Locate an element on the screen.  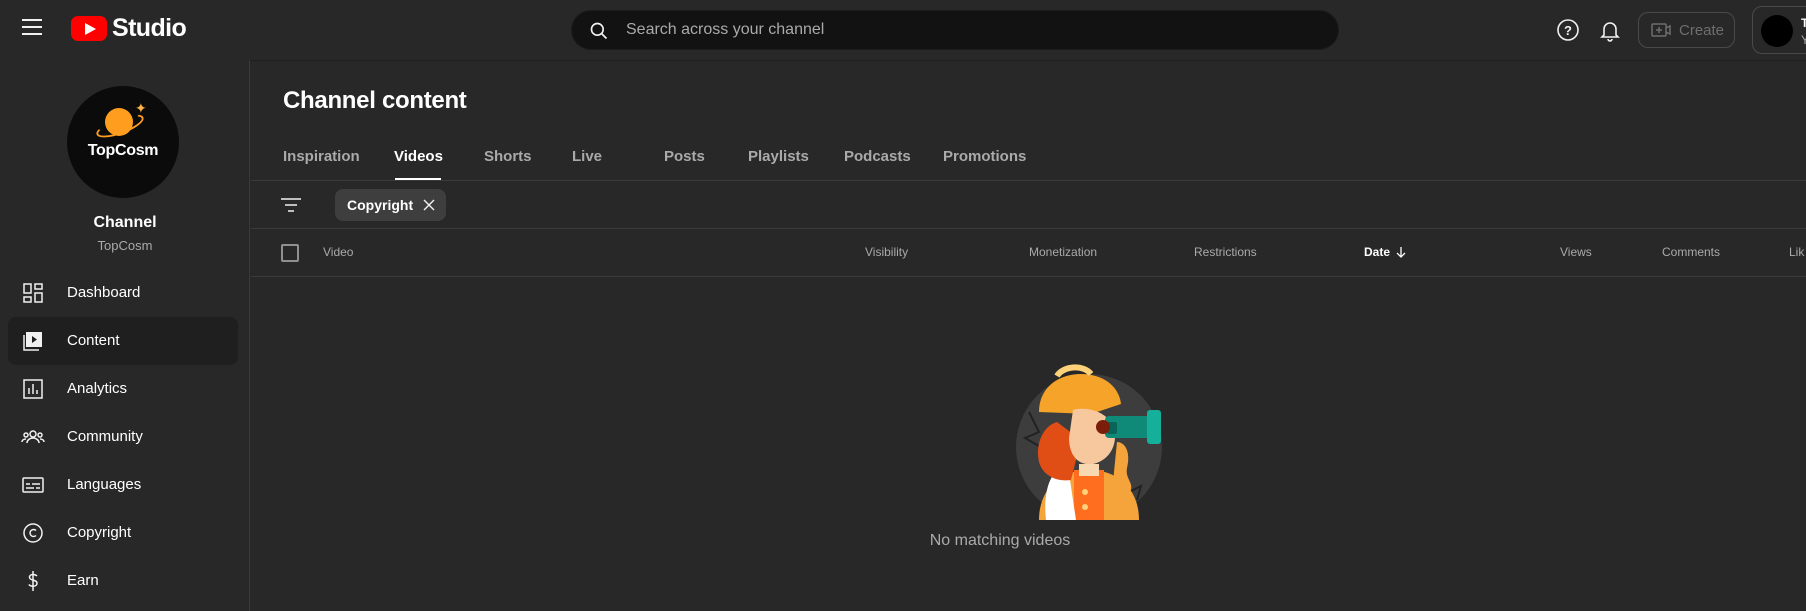
sidebar-item-community: Community is located at coordinates (123, 437).